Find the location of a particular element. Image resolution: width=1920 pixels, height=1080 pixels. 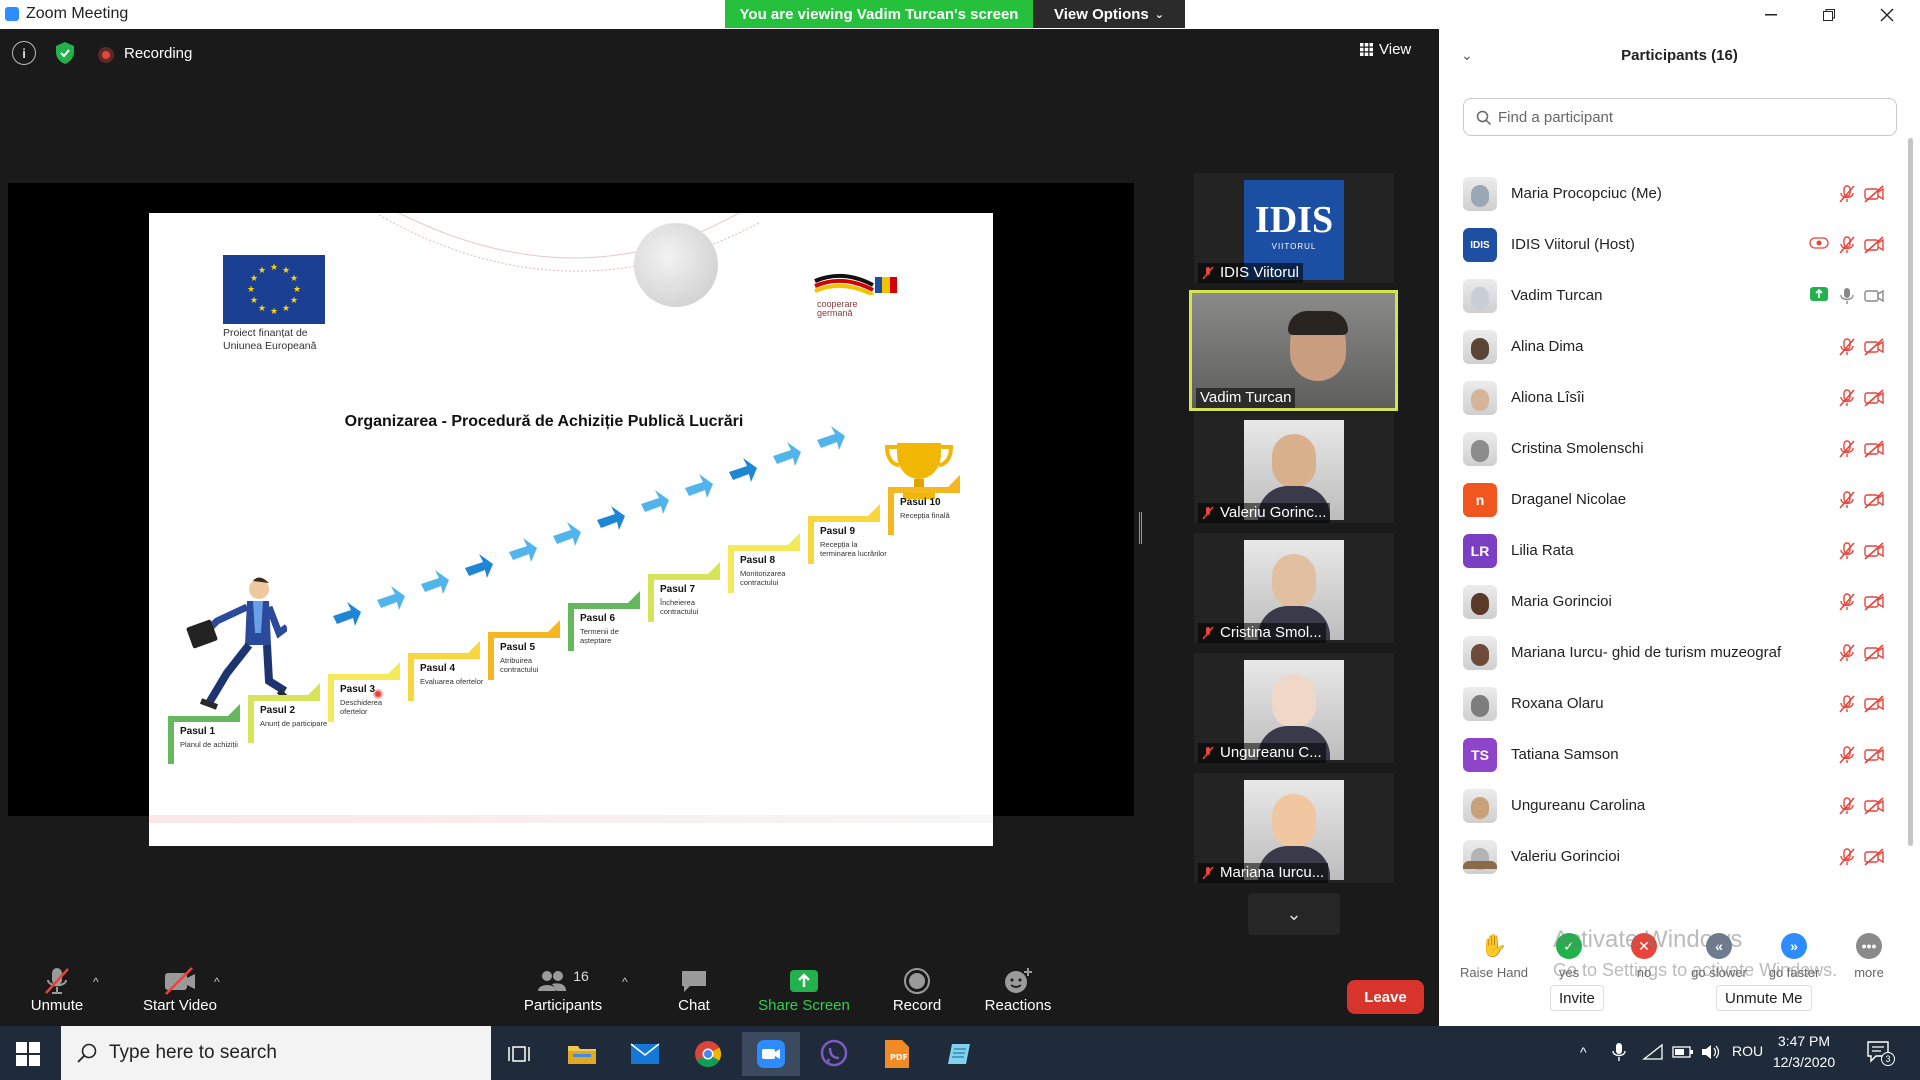

participant-row: Vadim Turcan is located at coordinates (1672, 296).